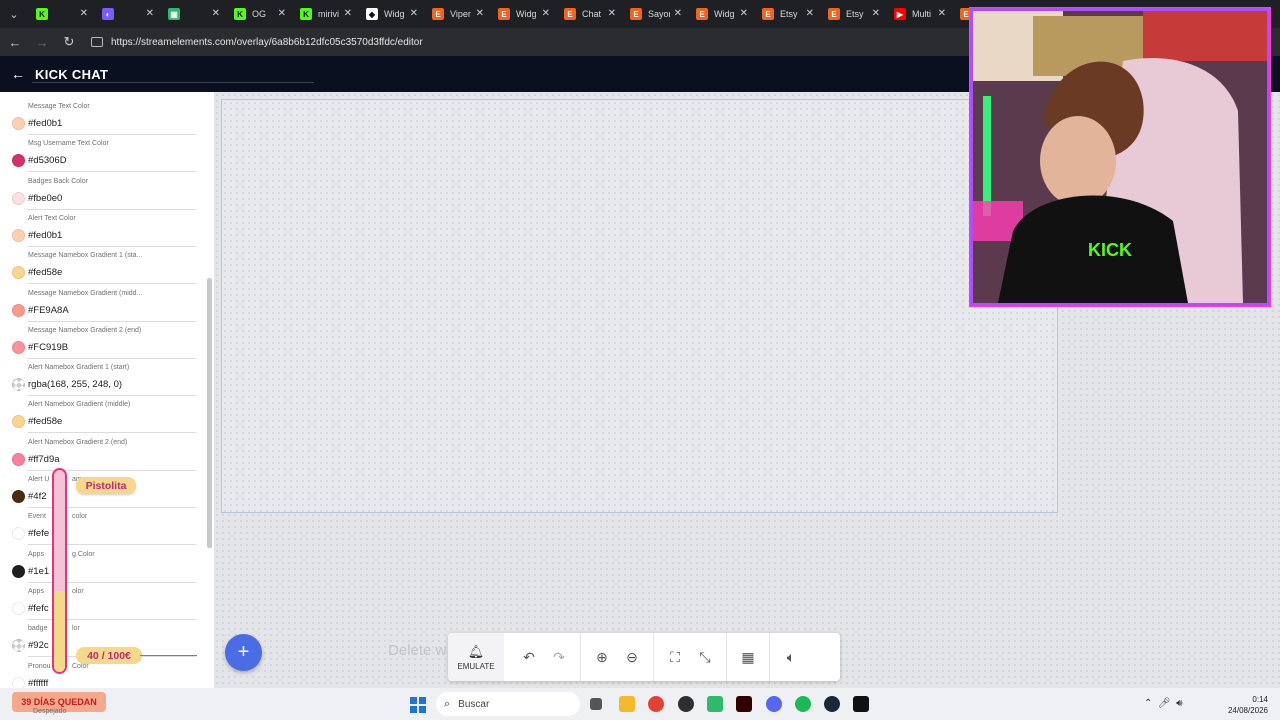  I want to click on emulate-button: 🔔︎ EMULATE, so click(476, 657).